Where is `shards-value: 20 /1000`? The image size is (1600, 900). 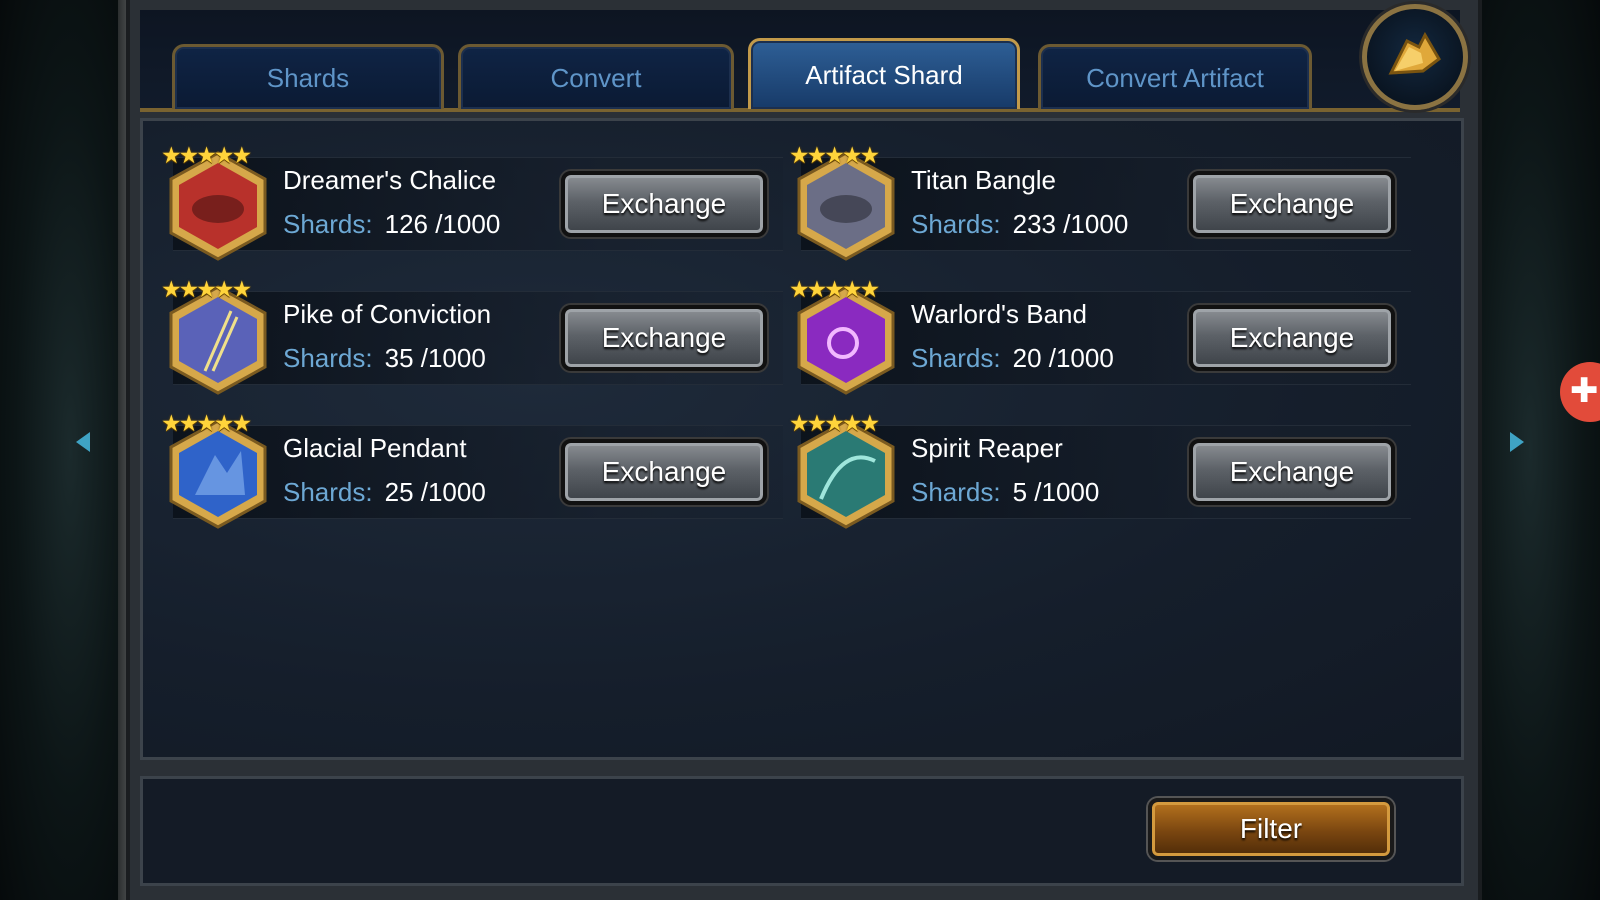
shards-value: 20 /1000 is located at coordinates (1063, 358).